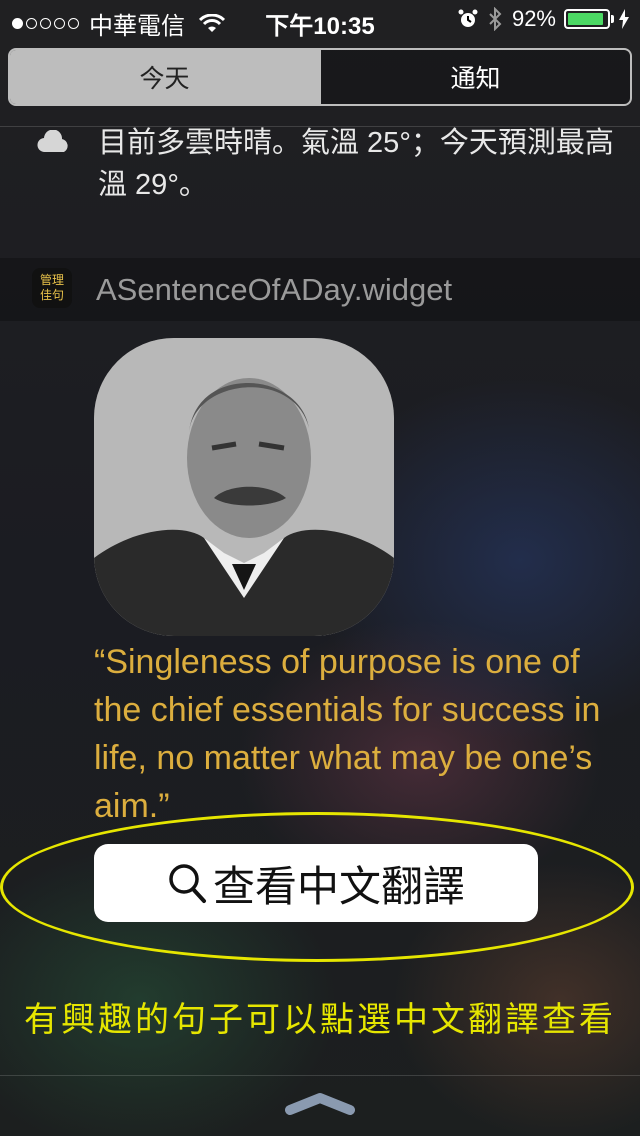 Image resolution: width=640 pixels, height=1136 pixels. I want to click on weather-summary: 目前多雲時晴。氣溫 25°；今天預測最高溫 29°。, so click(356, 164).